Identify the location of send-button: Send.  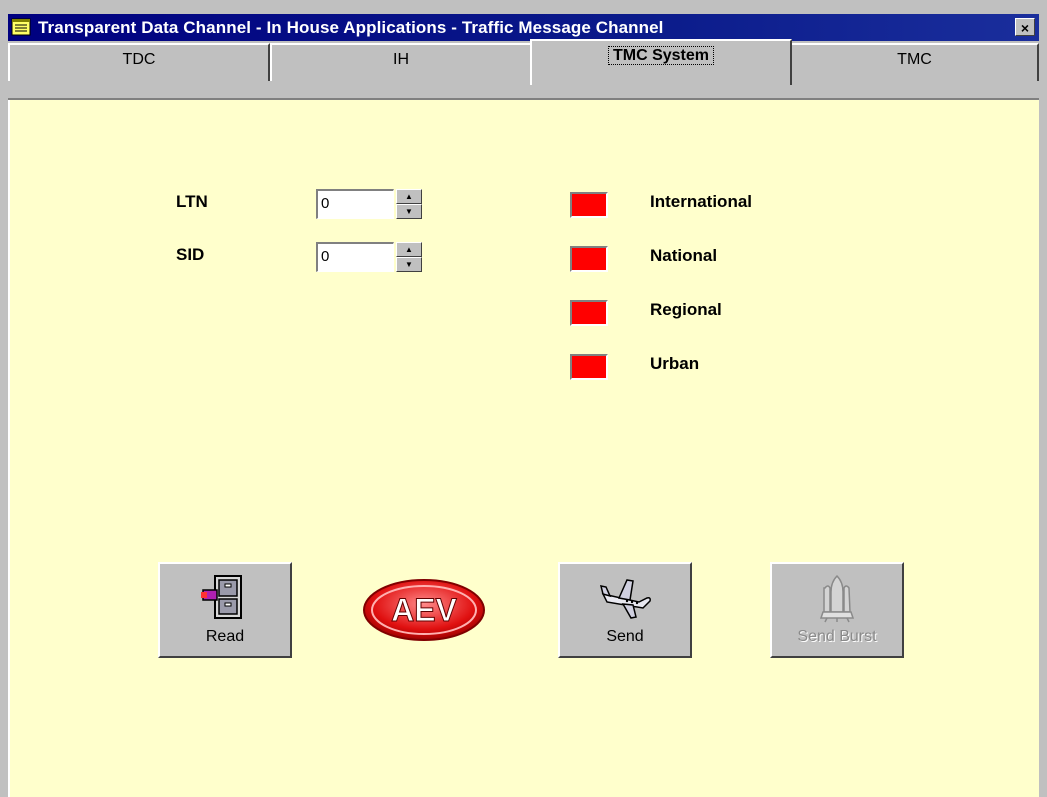
(625, 610).